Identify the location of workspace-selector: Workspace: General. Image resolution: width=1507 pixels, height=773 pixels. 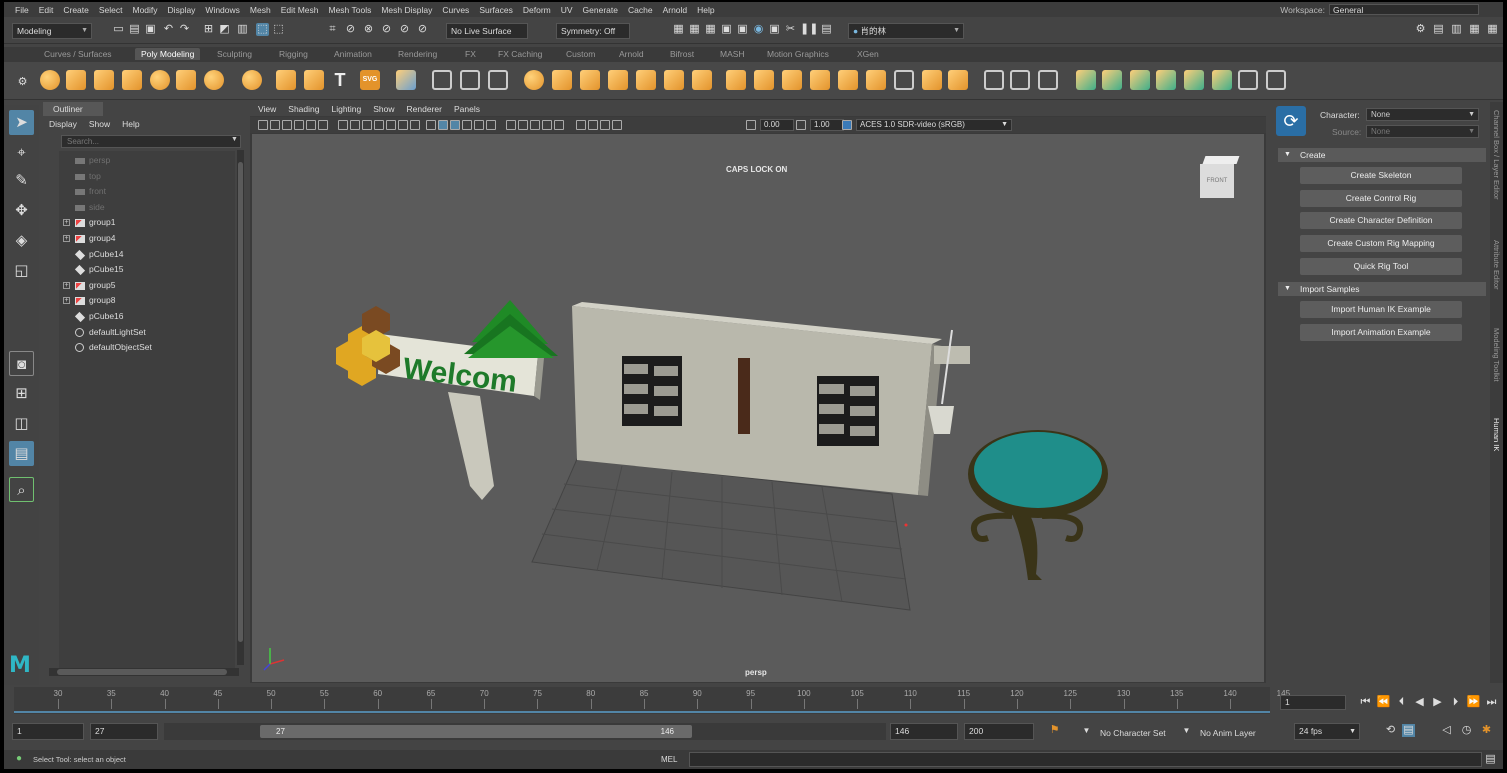
(1379, 9).